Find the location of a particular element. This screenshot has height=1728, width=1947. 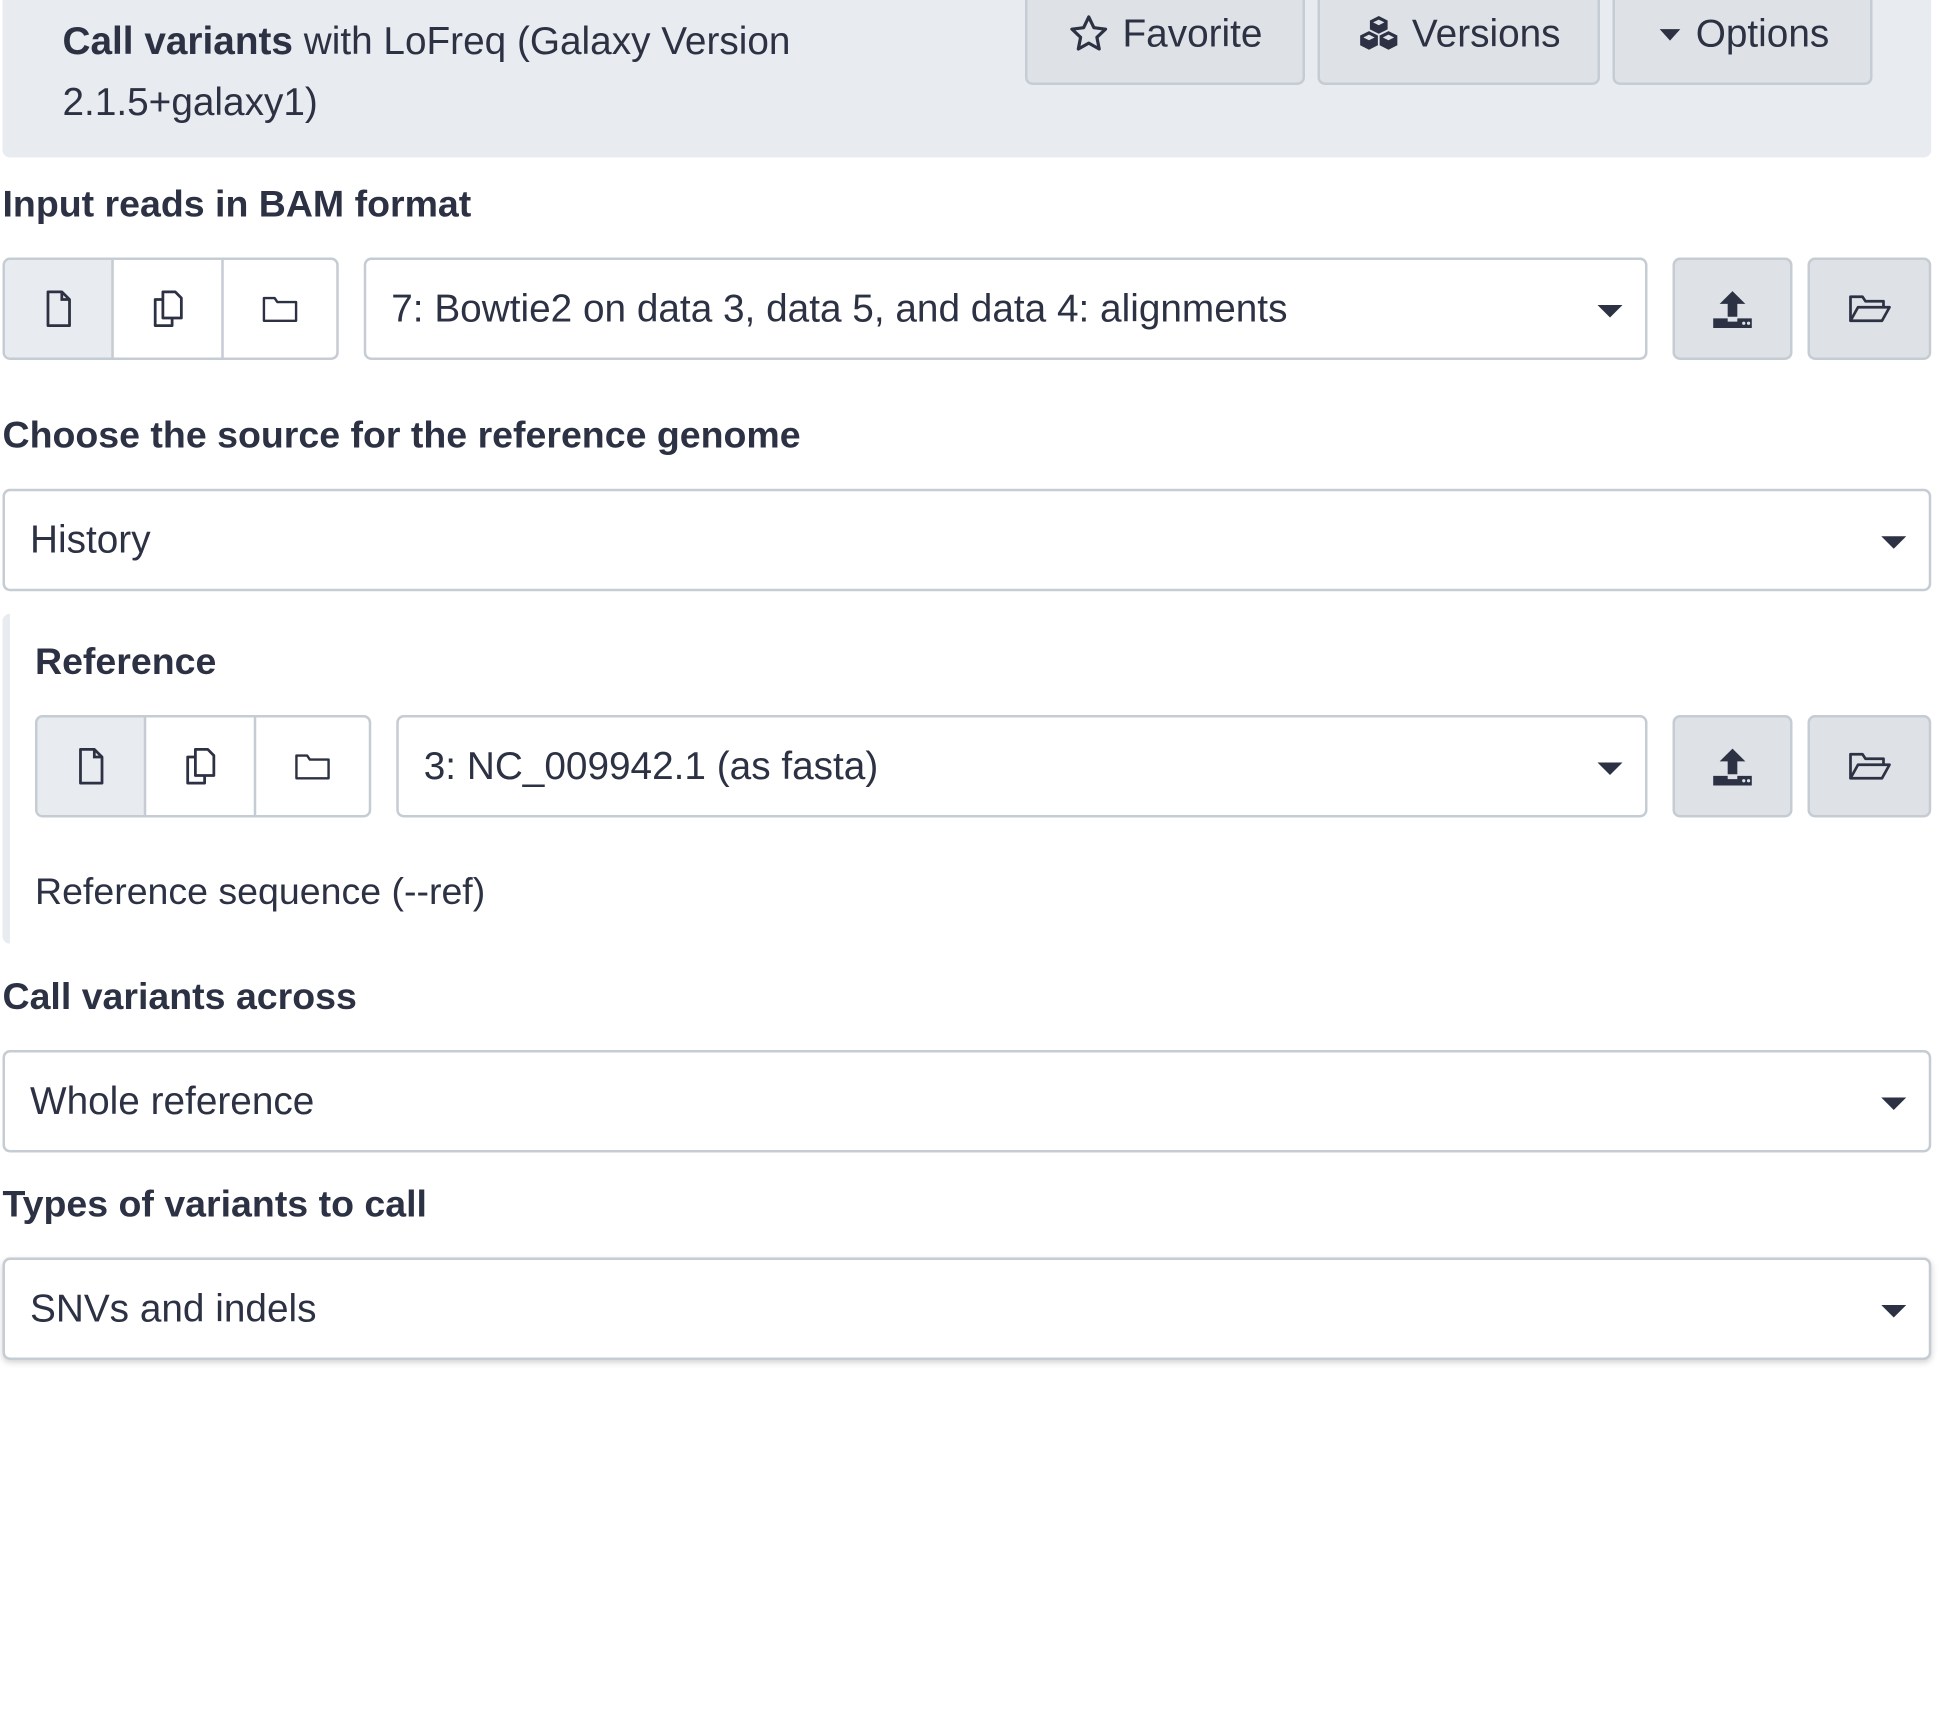

call-across-label: Call variants across is located at coordinates (179, 997).